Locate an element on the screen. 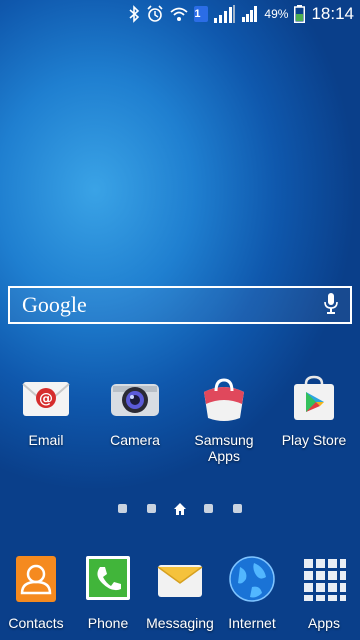  messaging-icon is located at coordinates (180, 579).